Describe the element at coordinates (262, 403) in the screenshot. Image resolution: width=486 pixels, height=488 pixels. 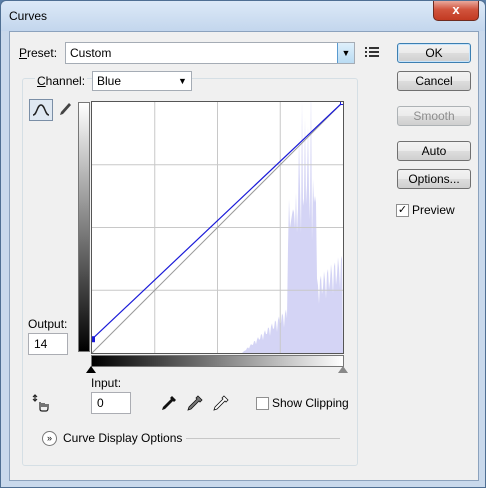
I see `show-clipping-checkbox` at that location.